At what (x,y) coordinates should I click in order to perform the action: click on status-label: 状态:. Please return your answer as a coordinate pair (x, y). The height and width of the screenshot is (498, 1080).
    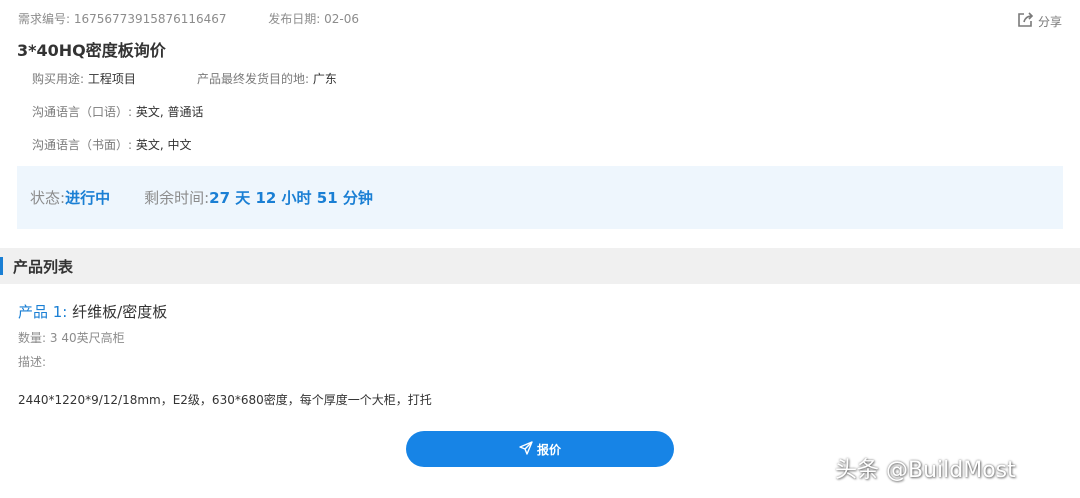
    Looking at the image, I should click on (48, 198).